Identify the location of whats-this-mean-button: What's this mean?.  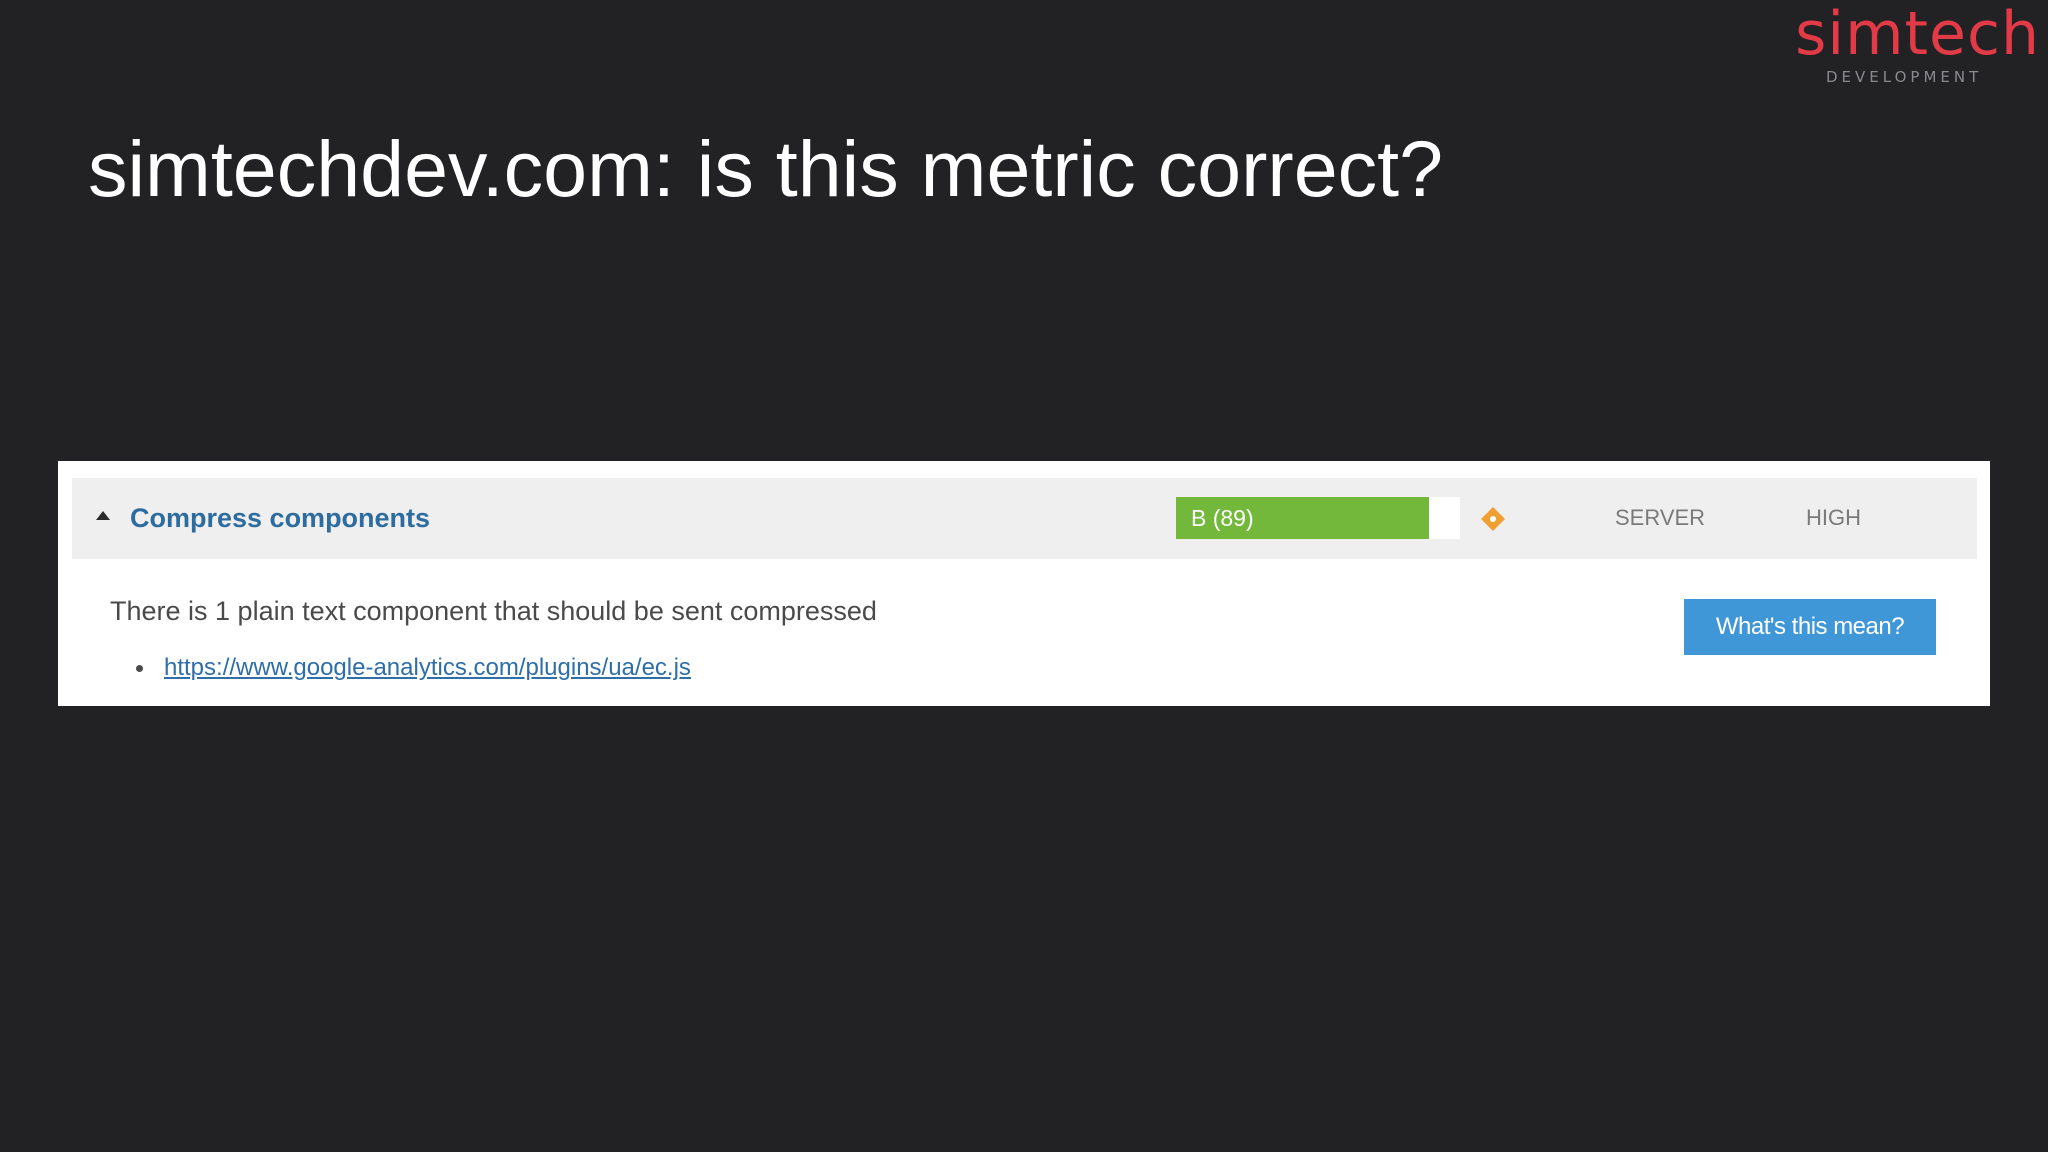
(1810, 627).